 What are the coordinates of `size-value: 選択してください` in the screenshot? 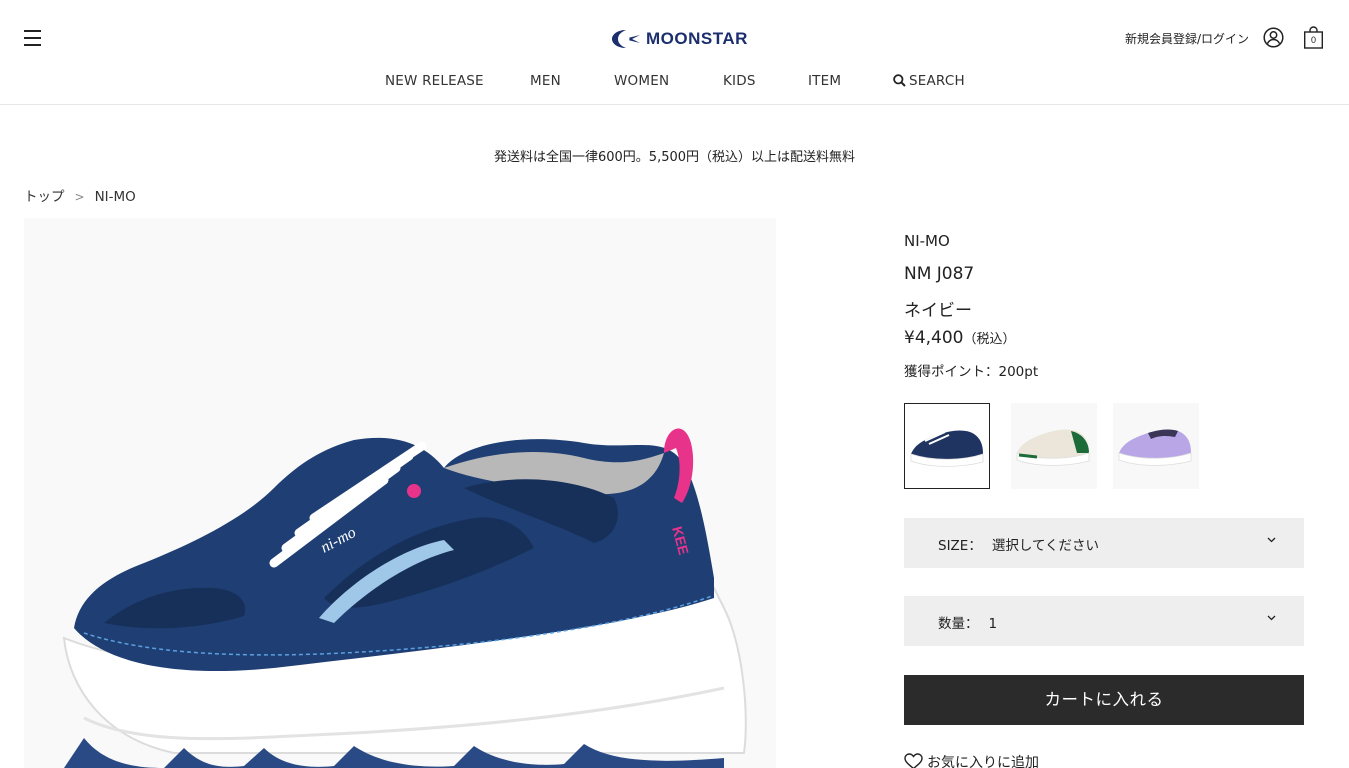 It's located at (1045, 546).